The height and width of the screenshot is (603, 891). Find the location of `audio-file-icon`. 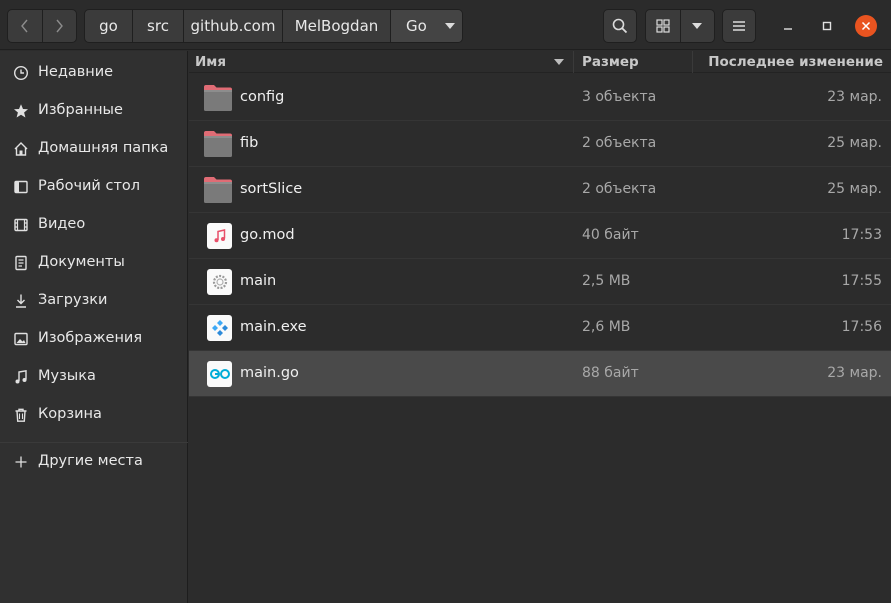

audio-file-icon is located at coordinates (219, 236).